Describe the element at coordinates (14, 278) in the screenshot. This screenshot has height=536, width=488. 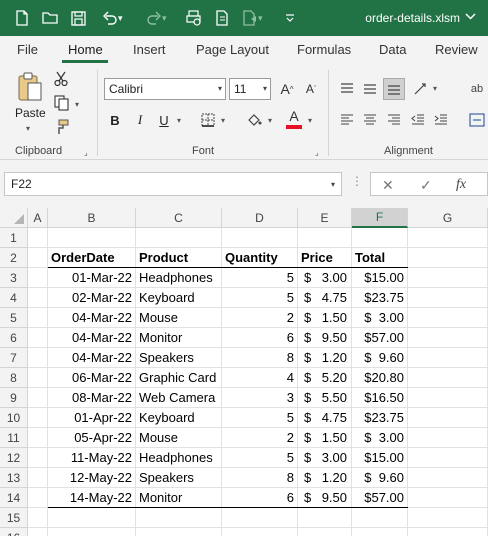
I see `row-header-3: 3` at that location.